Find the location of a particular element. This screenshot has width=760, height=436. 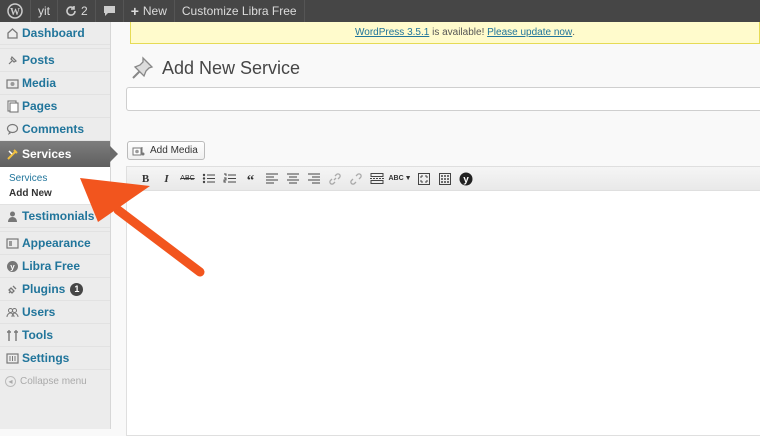

align-center-button is located at coordinates (292, 178).